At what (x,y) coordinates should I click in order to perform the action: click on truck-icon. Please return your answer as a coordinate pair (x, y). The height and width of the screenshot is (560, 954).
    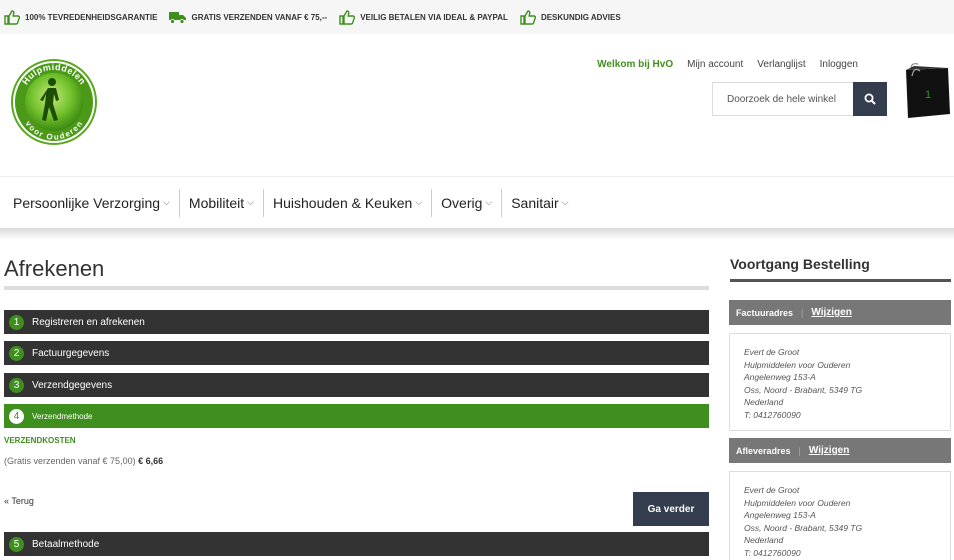
    Looking at the image, I should click on (178, 17).